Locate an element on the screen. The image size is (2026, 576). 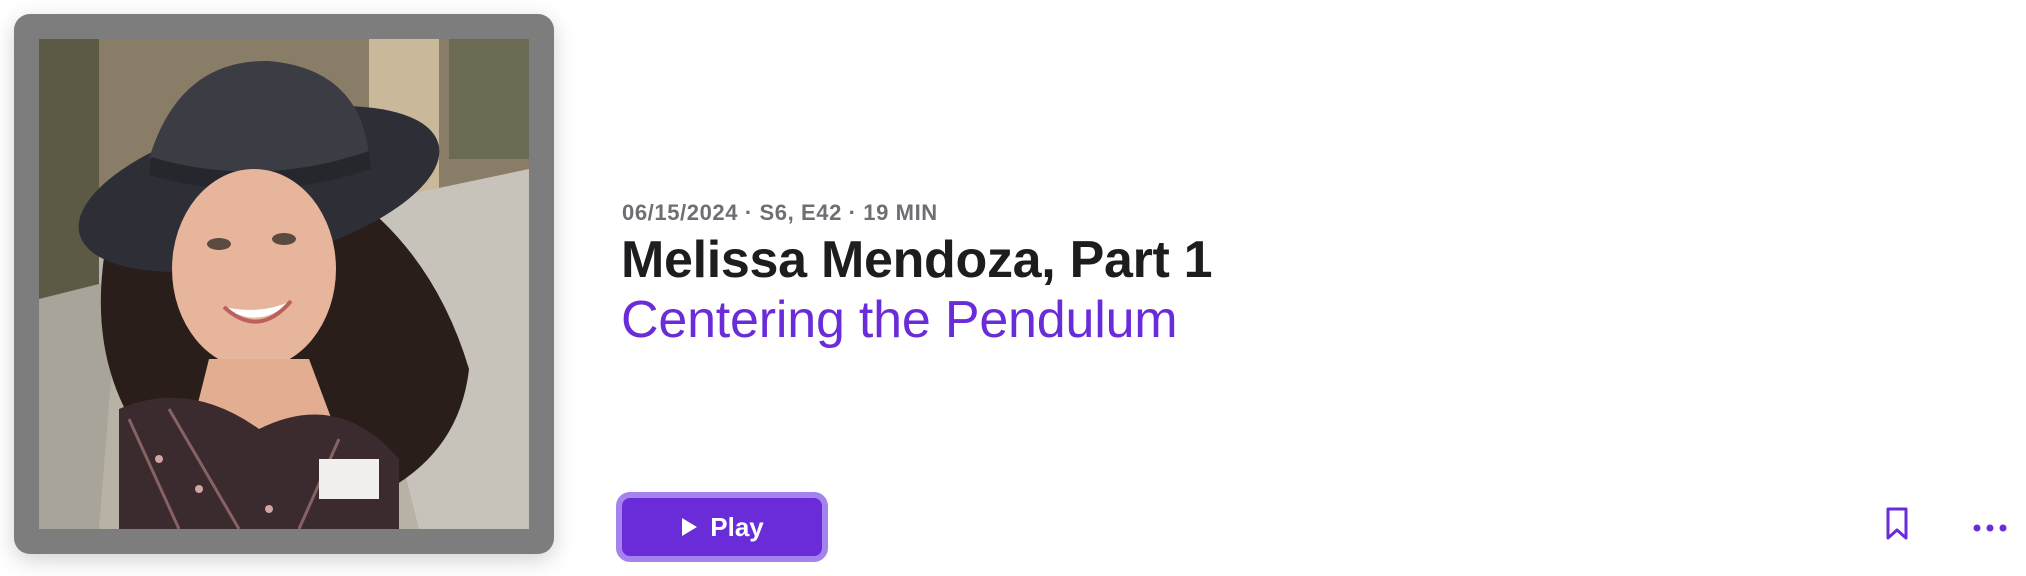
play-button: Play is located at coordinates (722, 527).